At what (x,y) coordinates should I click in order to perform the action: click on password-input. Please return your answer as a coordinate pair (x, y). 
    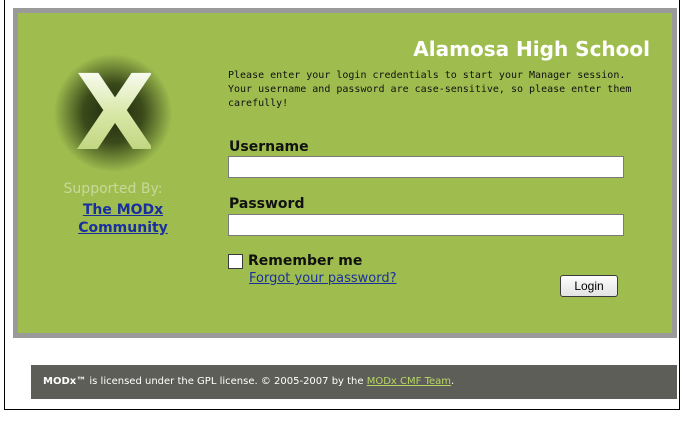
    Looking at the image, I should click on (426, 225).